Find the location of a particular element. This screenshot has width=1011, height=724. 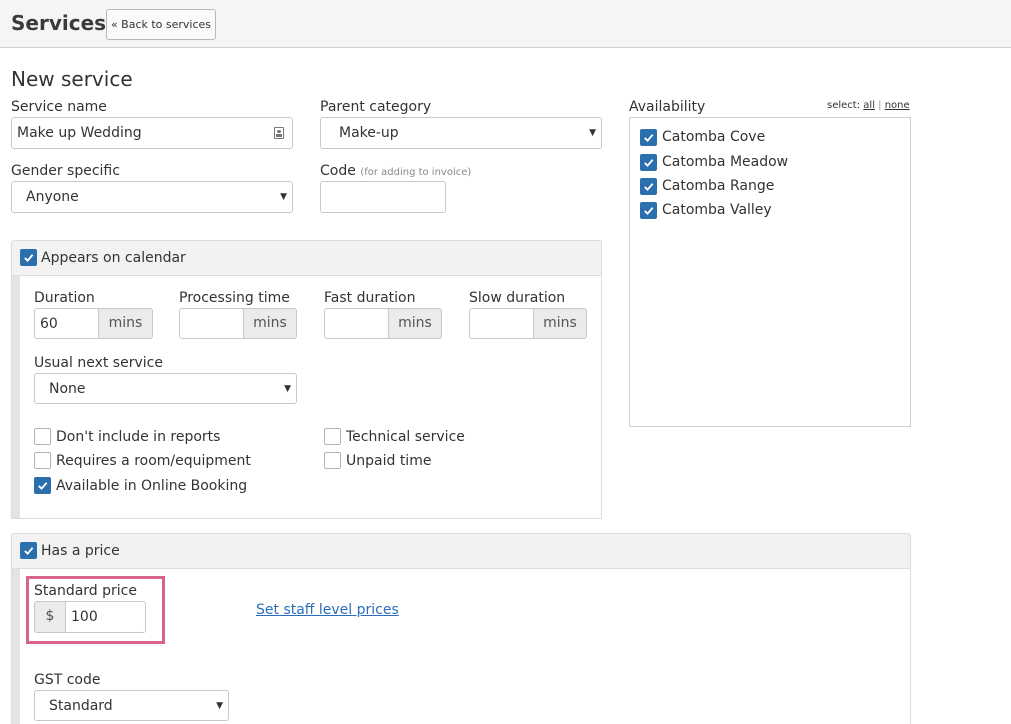

code-label: Code (for adding to invoice) is located at coordinates (395, 171).